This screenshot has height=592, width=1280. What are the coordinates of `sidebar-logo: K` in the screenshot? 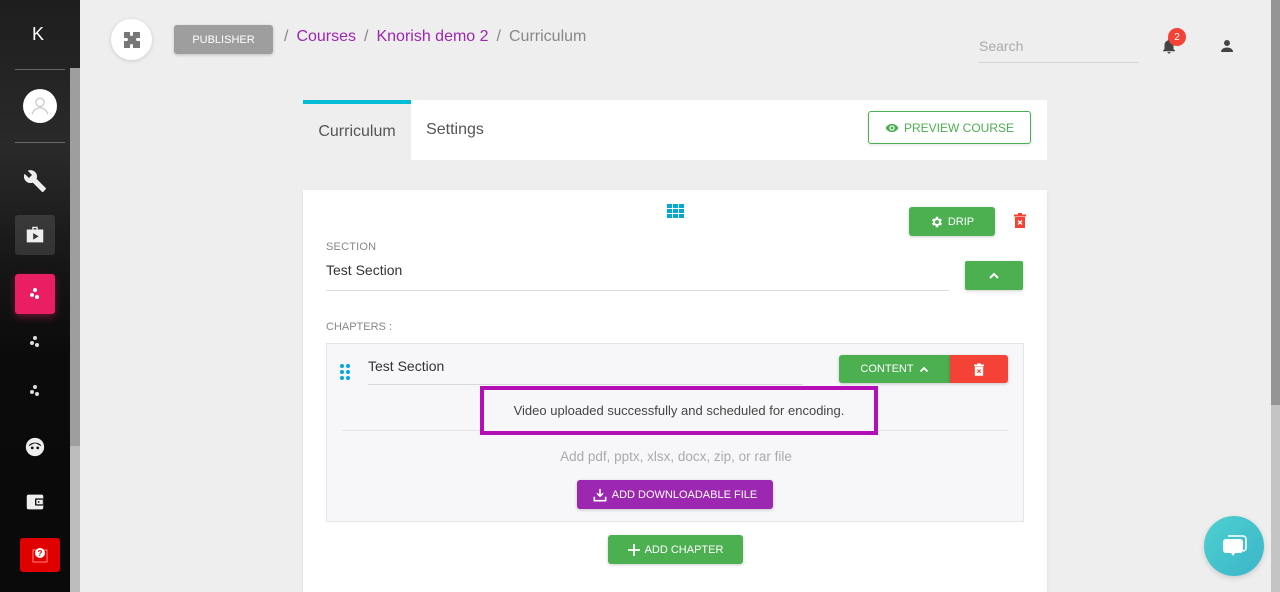 It's located at (38, 34).